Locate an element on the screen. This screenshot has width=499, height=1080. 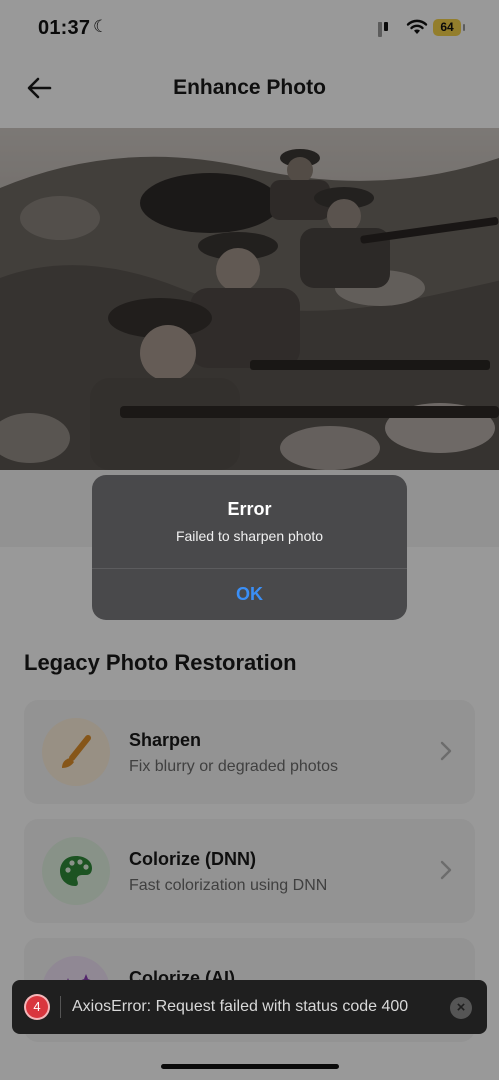
close-icon: × is located at coordinates (461, 1008).